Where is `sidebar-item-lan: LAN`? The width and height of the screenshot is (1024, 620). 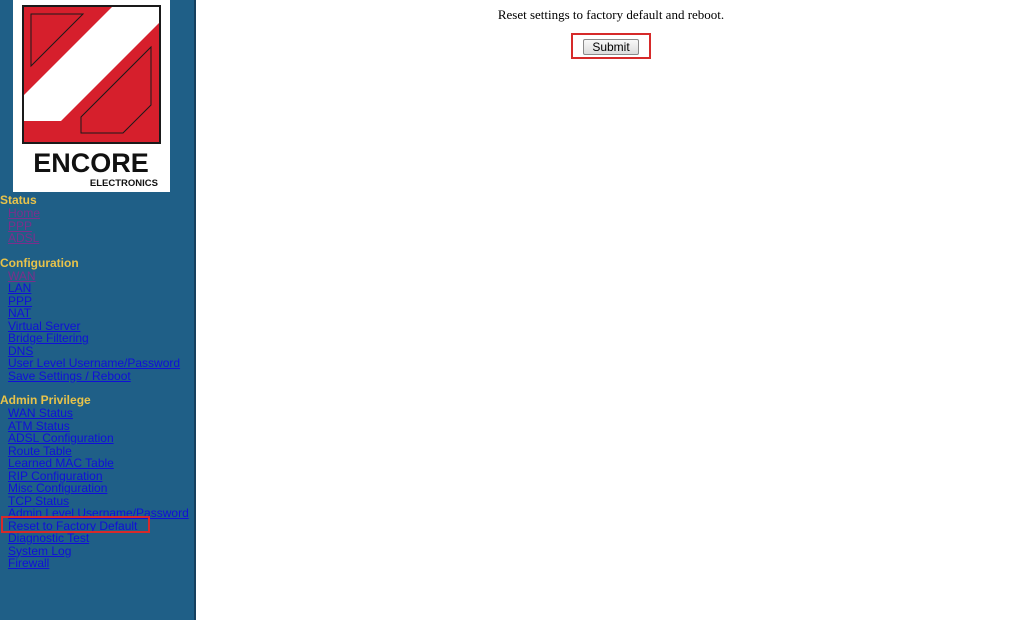
sidebar-item-lan: LAN is located at coordinates (98, 288).